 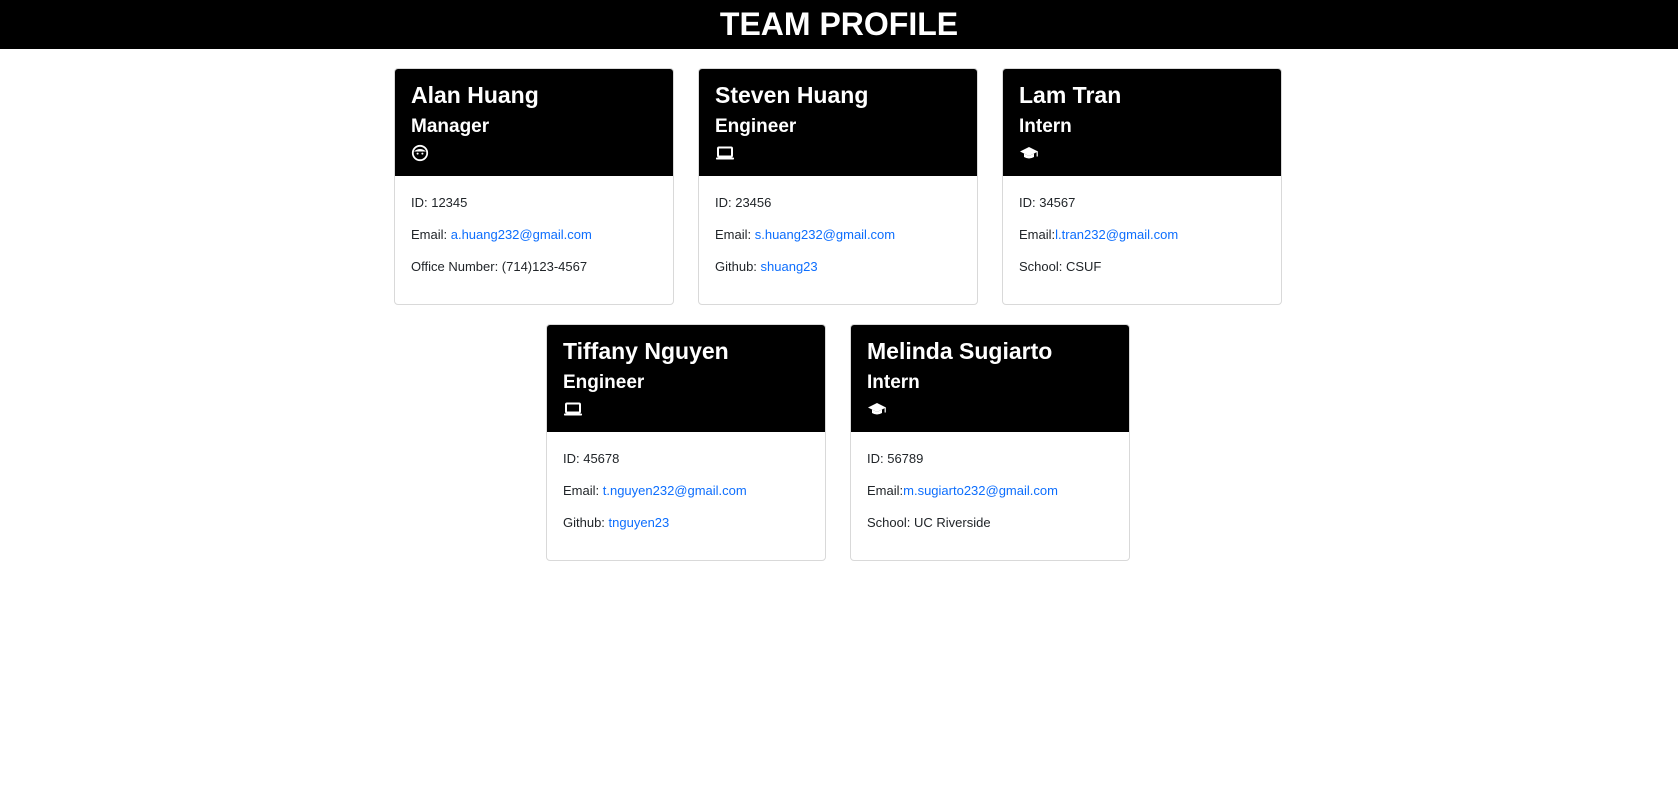 What do you see at coordinates (646, 351) in the screenshot?
I see `employee-name: Tiffany Nguyen` at bounding box center [646, 351].